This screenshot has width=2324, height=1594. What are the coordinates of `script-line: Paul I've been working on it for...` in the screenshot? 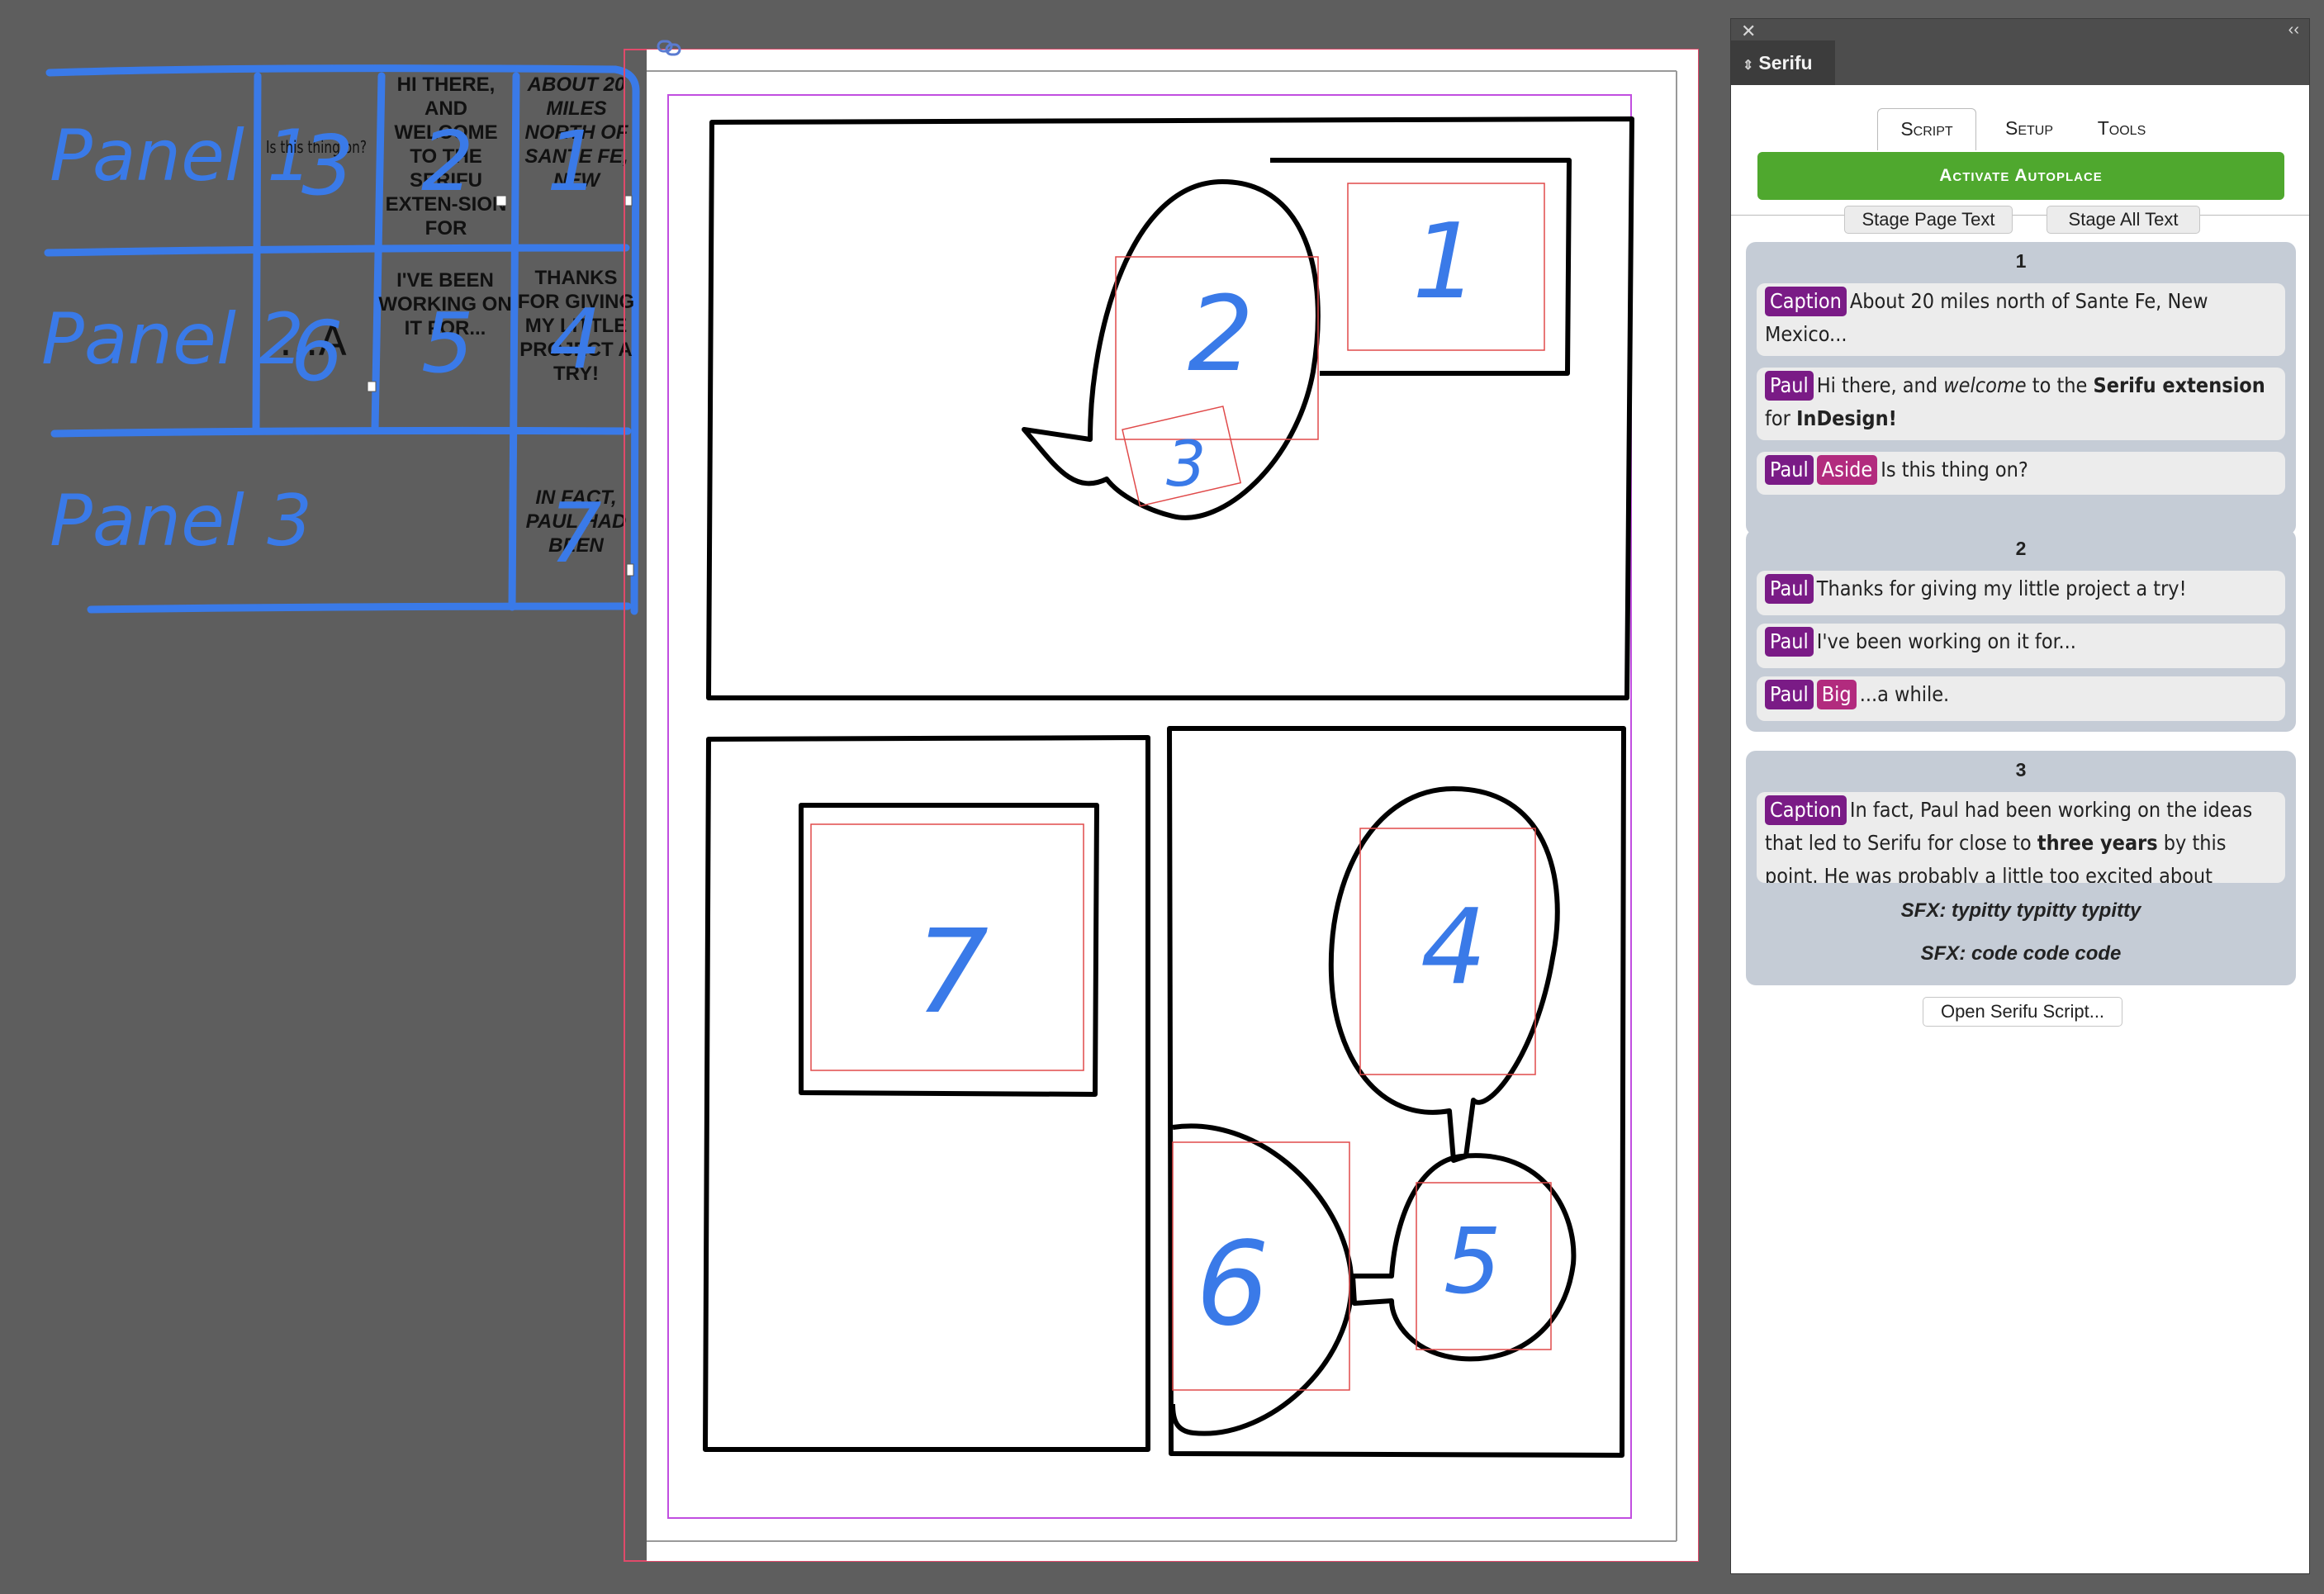 It's located at (2021, 646).